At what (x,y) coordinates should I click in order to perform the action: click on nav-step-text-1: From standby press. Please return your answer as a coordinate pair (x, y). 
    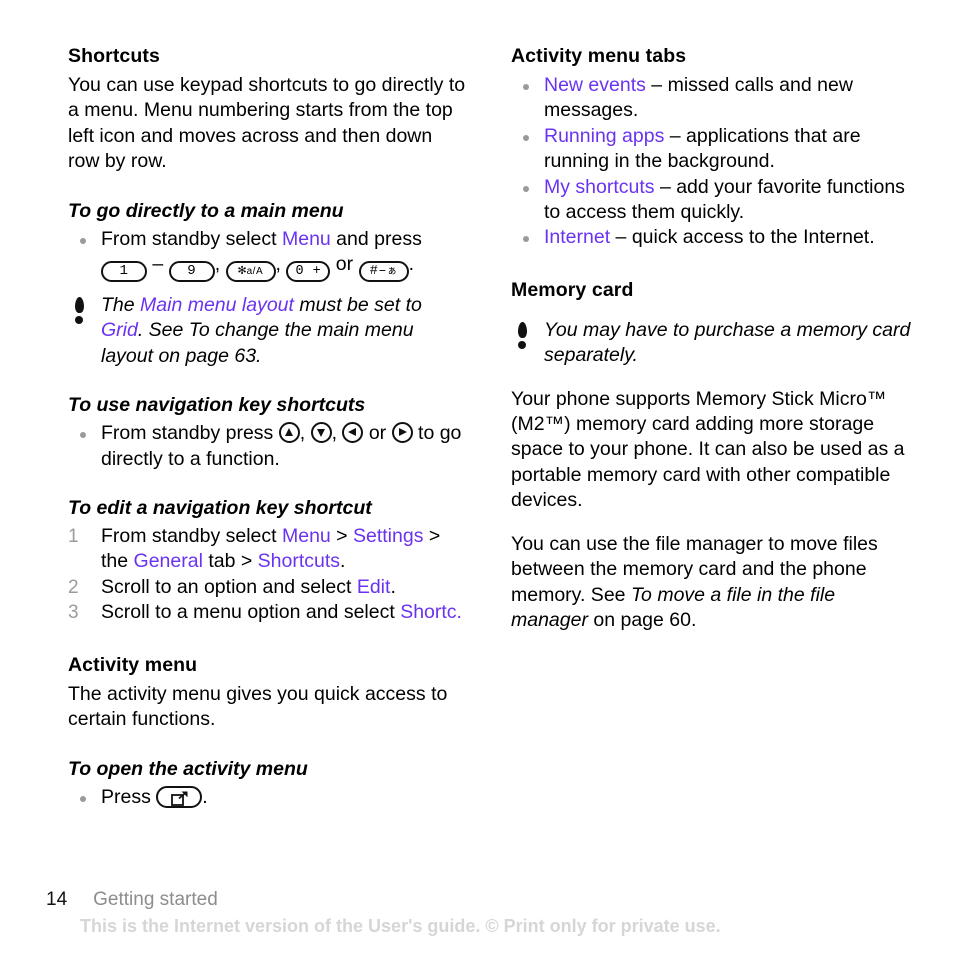
    Looking at the image, I should click on (190, 433).